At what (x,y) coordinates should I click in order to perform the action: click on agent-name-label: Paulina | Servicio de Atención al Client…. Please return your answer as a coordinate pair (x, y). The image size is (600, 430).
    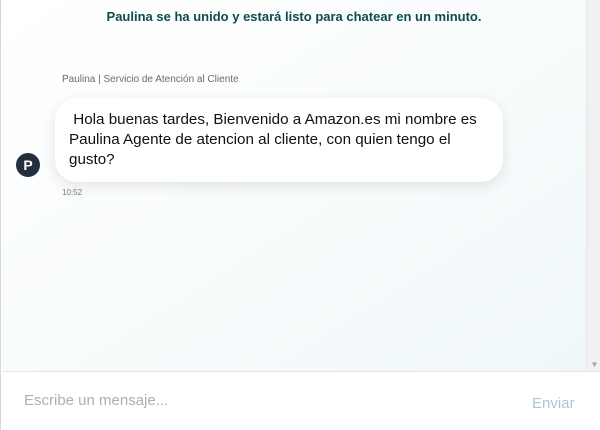
    Looking at the image, I should click on (150, 79).